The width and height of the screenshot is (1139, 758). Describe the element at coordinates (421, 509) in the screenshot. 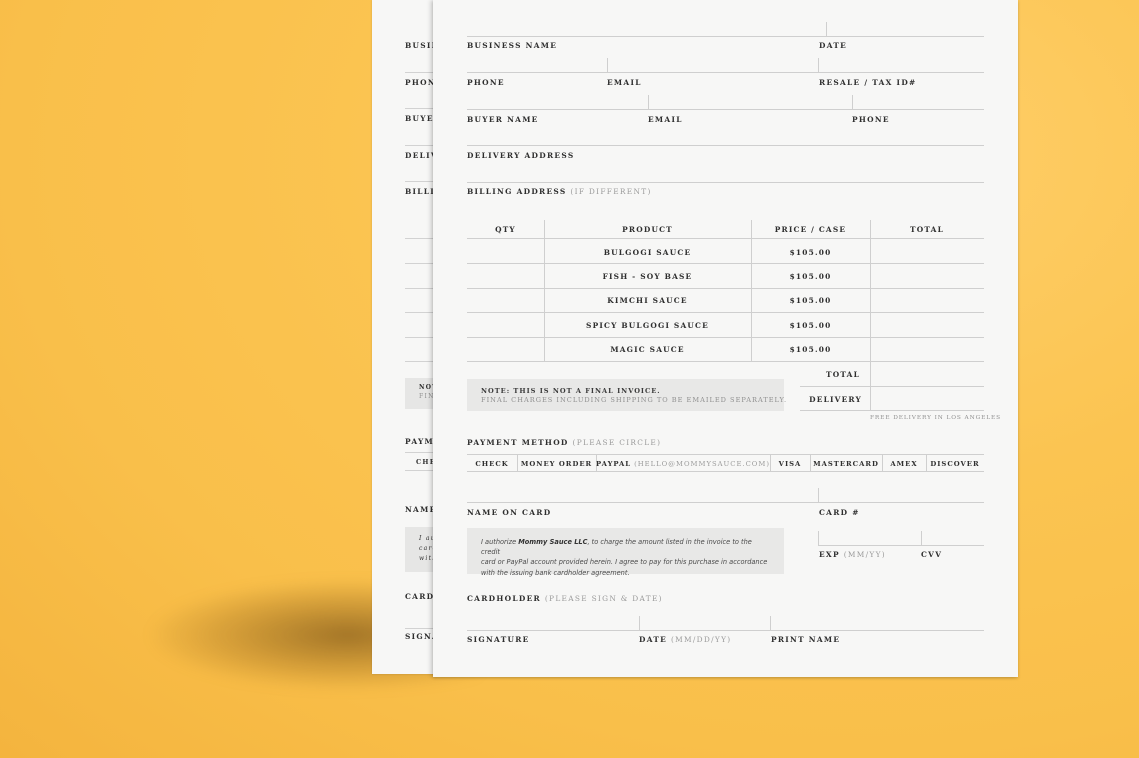

I see `back-label-name: NAME` at that location.